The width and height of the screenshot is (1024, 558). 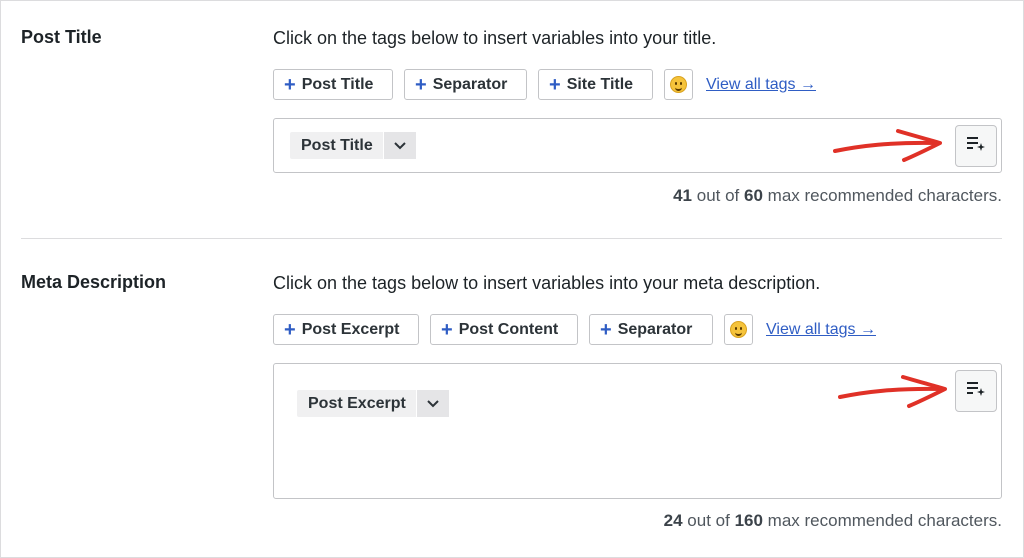 I want to click on tag-button-label: Post Content, so click(x=508, y=329).